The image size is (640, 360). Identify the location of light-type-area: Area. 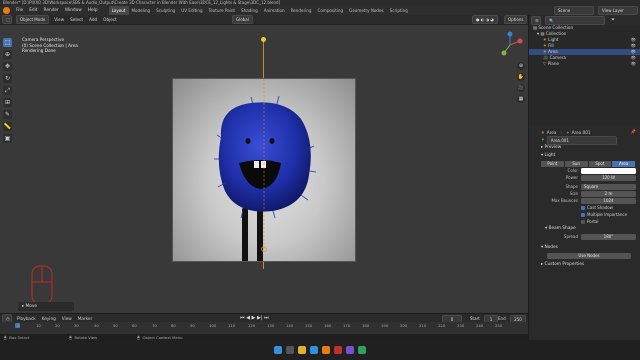
(623, 163).